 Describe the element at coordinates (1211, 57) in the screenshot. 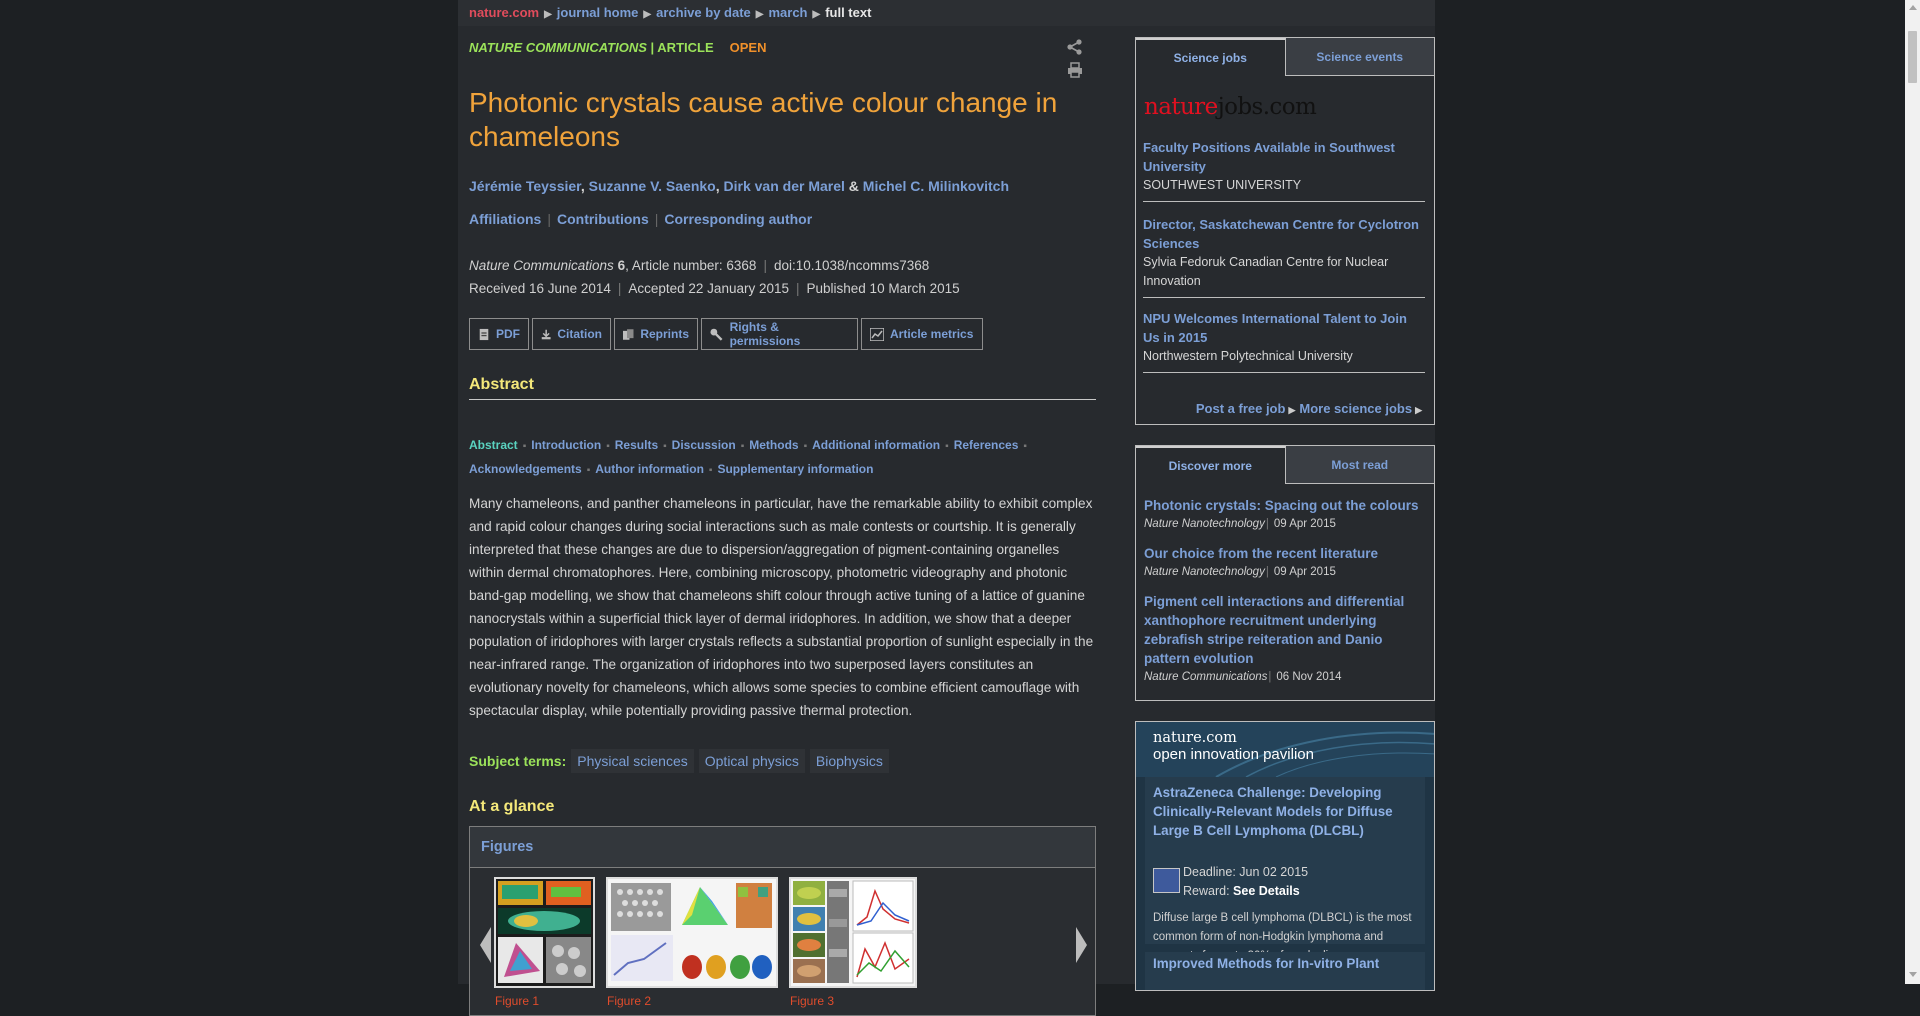

I see `tab-science-jobs: Science jobs` at that location.